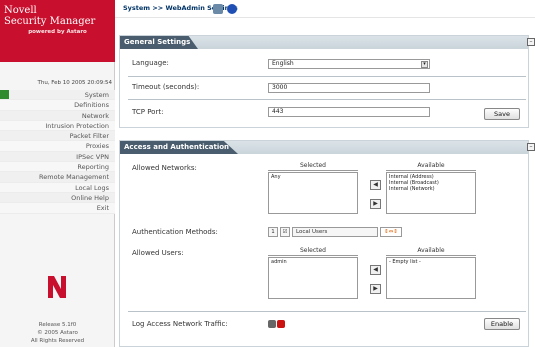  I want to click on timeout-label: Timeout (seconds):, so click(166, 87).